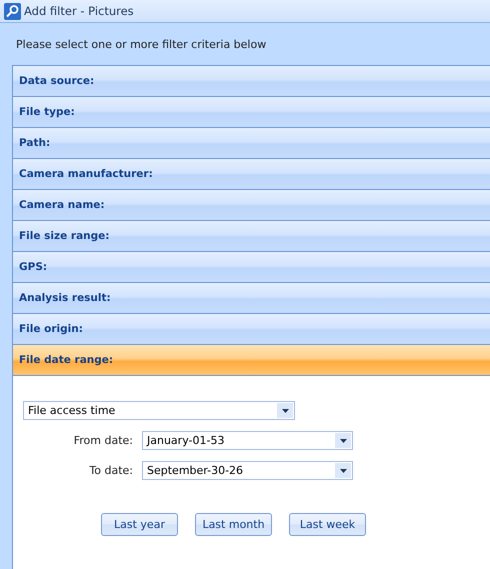 The width and height of the screenshot is (490, 569). Describe the element at coordinates (327, 524) in the screenshot. I see `range-button: Last week` at that location.